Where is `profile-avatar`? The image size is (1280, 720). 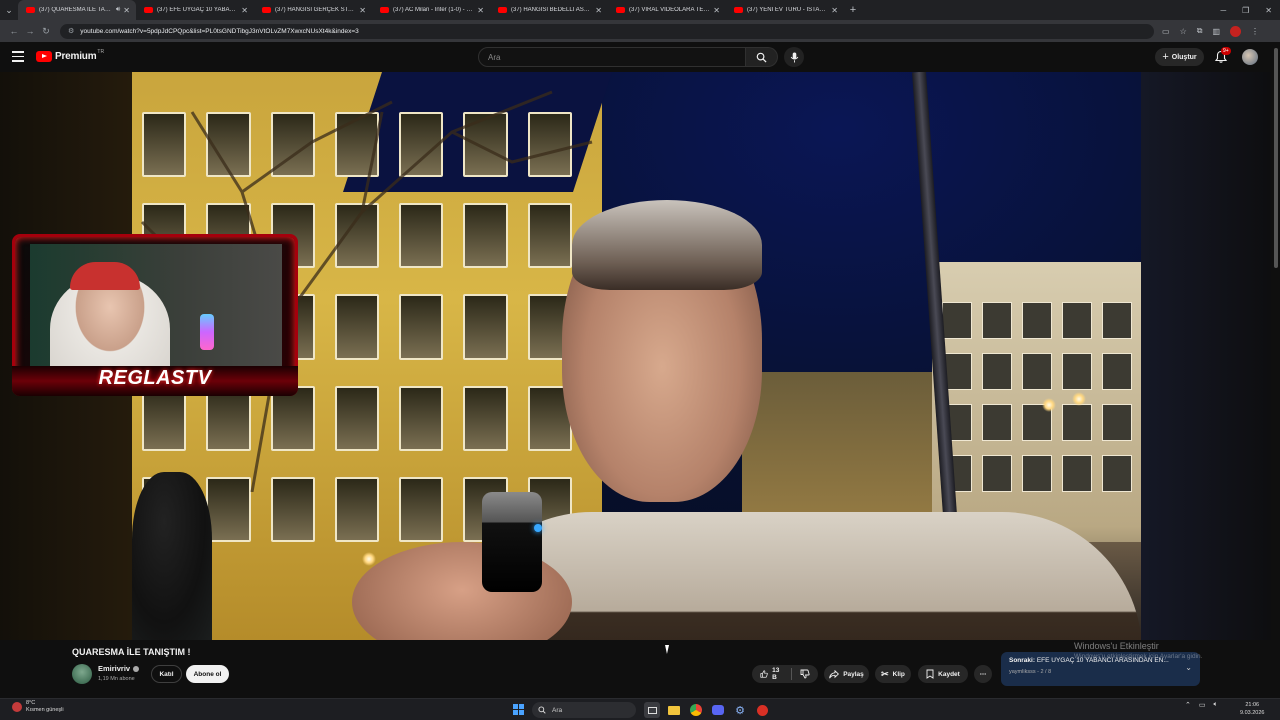 profile-avatar is located at coordinates (1236, 31).